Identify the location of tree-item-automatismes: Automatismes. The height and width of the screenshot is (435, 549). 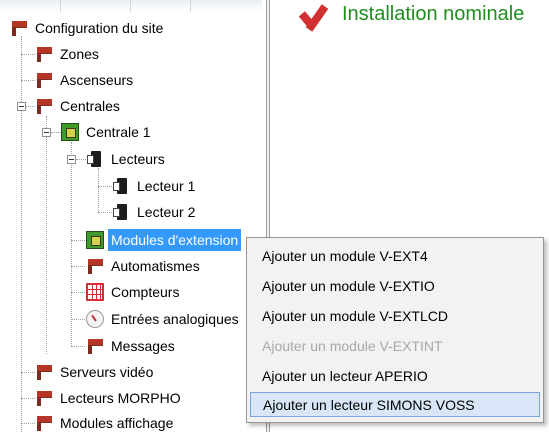
(144, 266).